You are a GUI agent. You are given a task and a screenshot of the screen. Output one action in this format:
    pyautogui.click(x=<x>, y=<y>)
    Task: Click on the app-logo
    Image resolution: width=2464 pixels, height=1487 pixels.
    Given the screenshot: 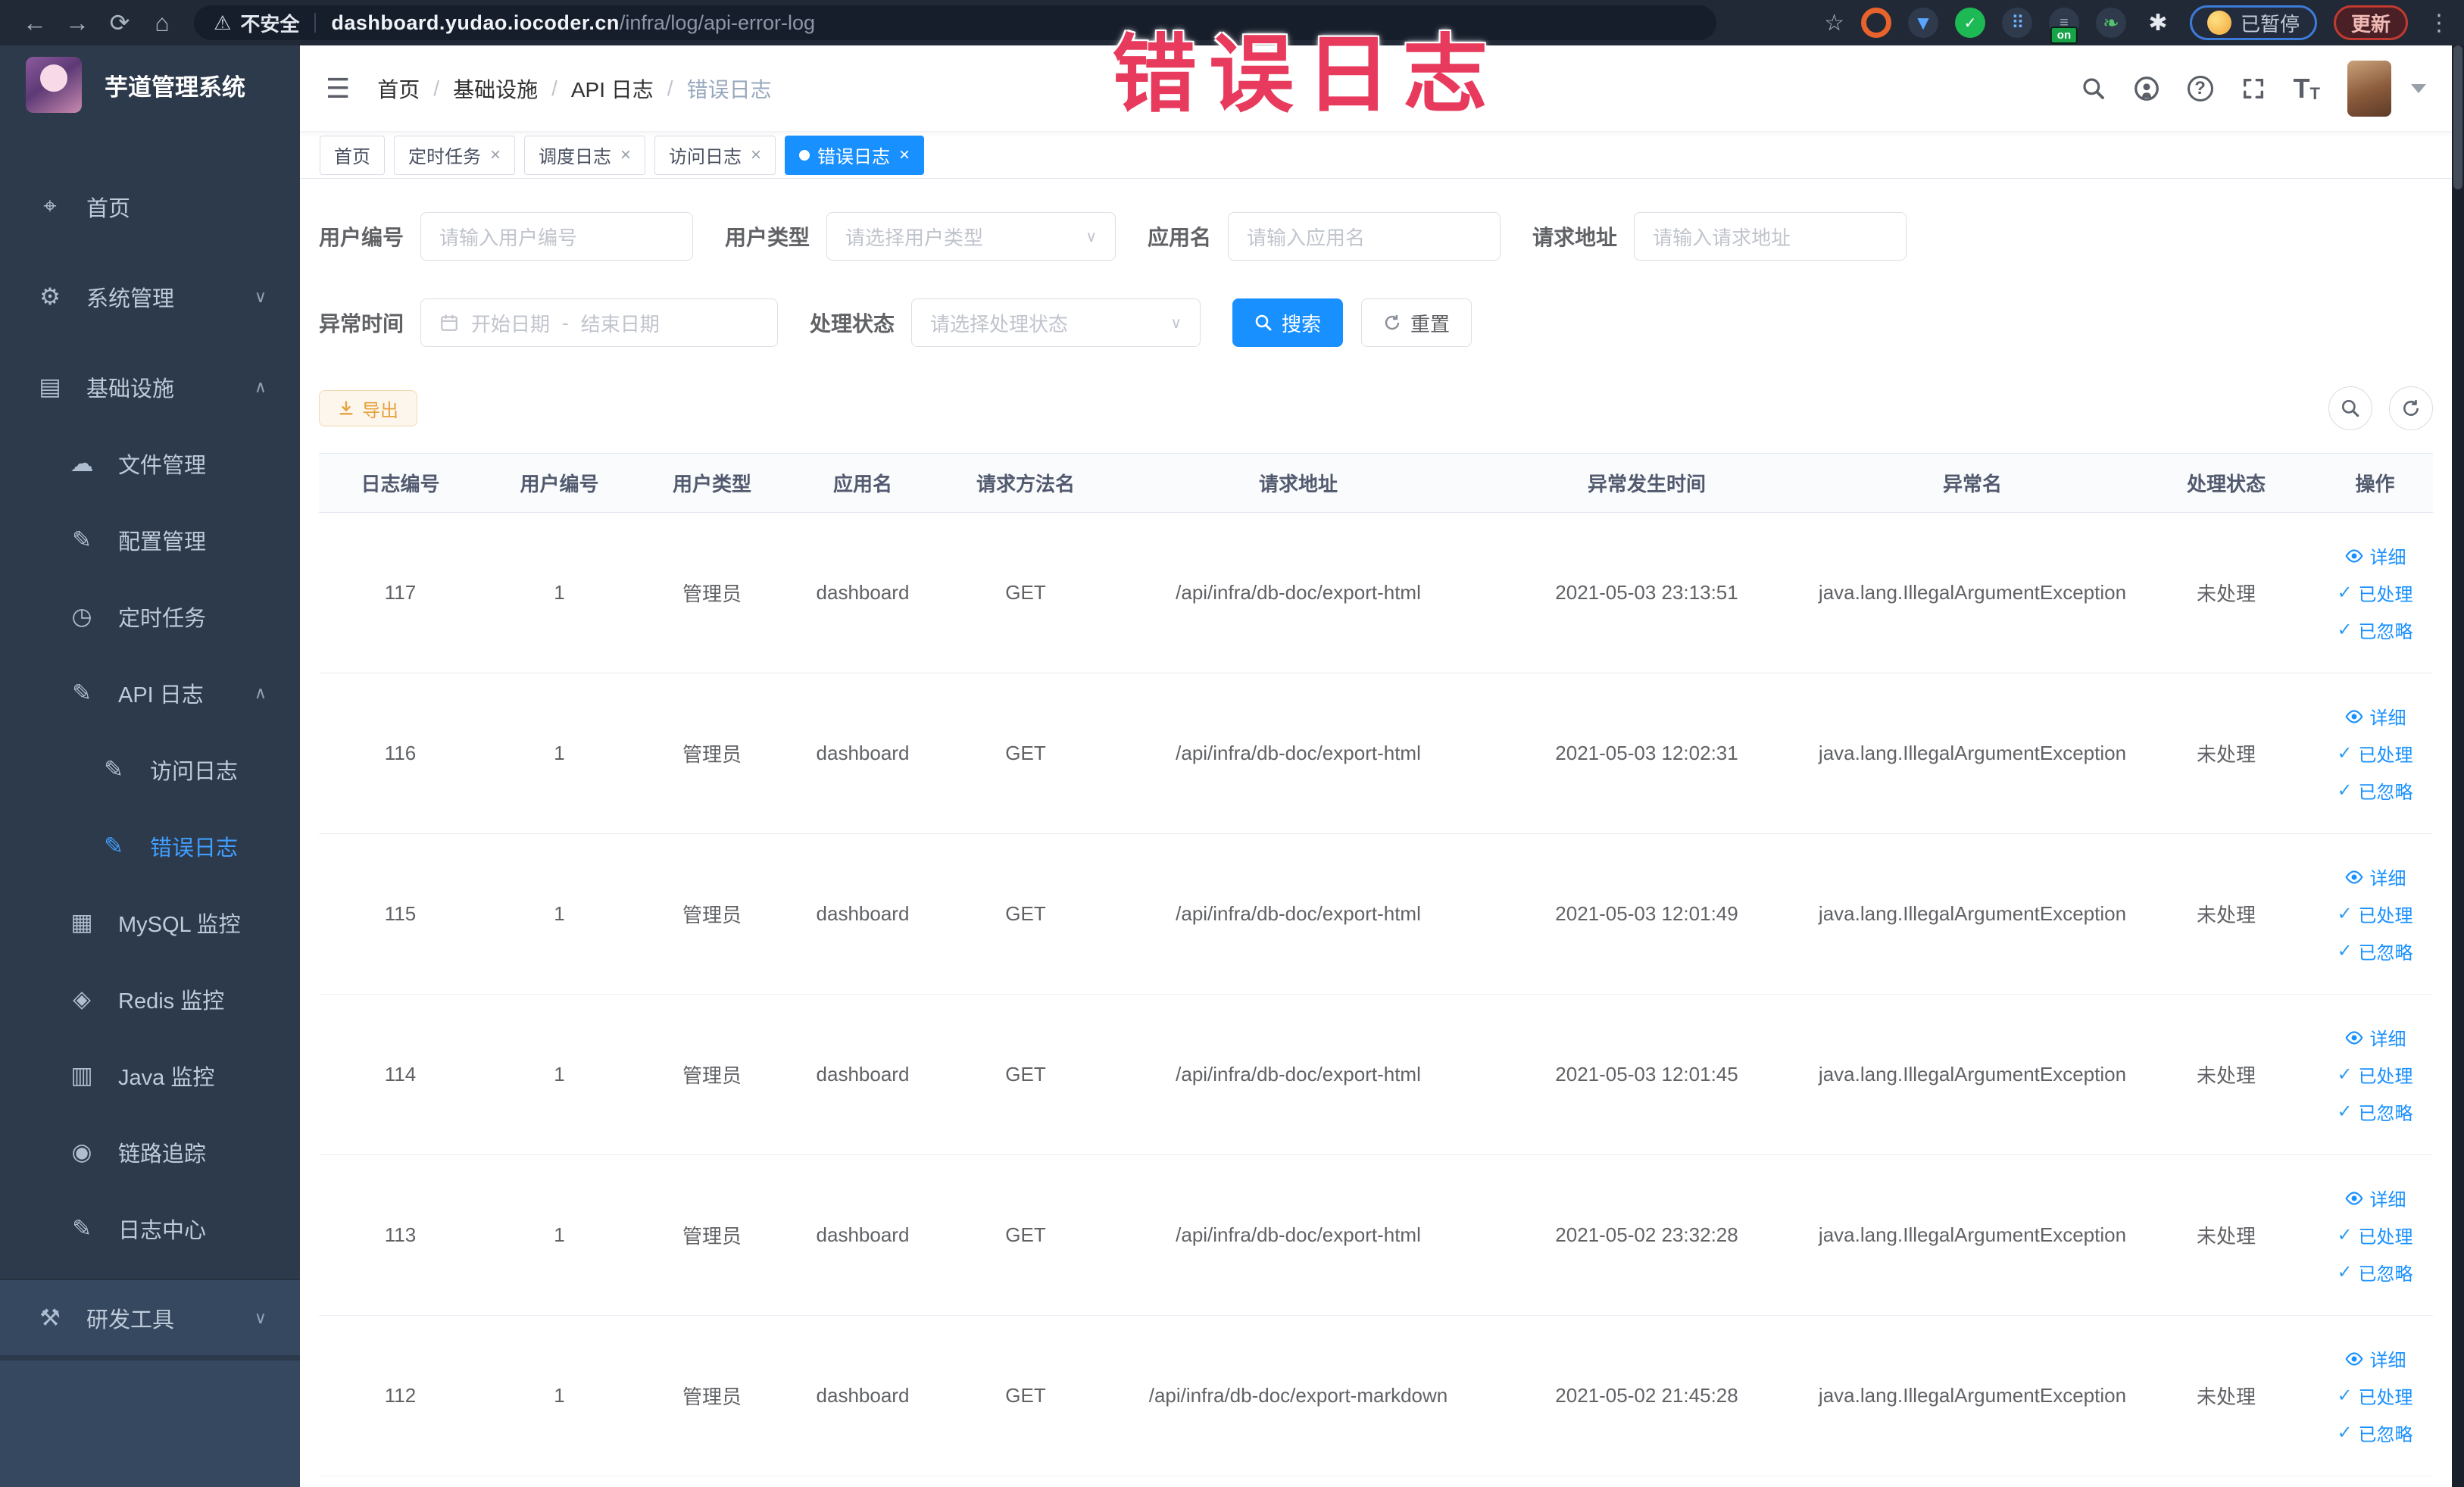 What is the action you would take?
    pyautogui.click(x=54, y=85)
    